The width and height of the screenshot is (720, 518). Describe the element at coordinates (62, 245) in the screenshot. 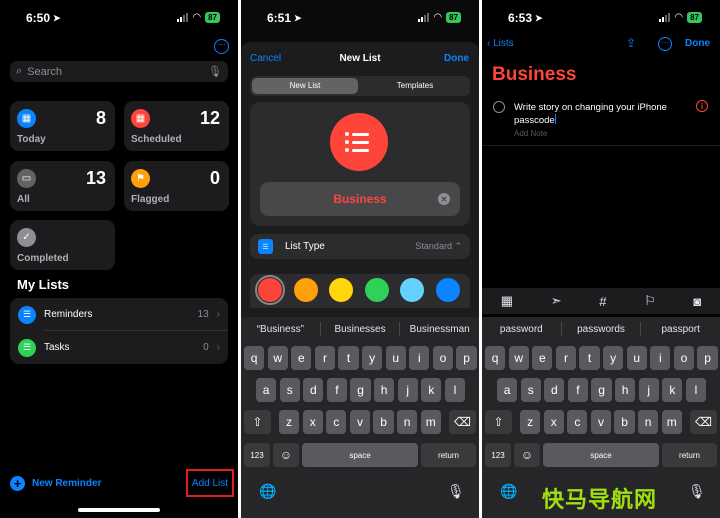

I see `smart-list-completed: ✓ Completed` at that location.